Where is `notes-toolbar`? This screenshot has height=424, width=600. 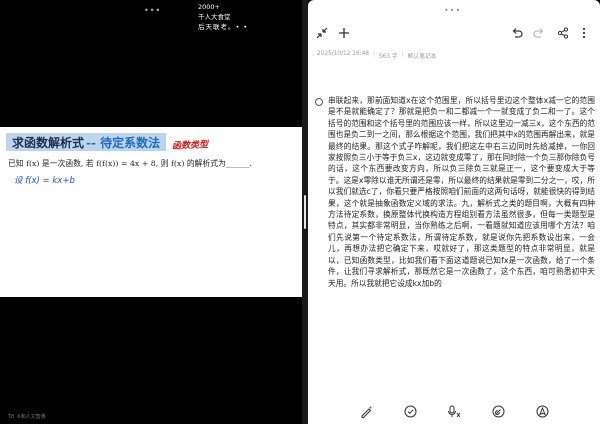 notes-toolbar is located at coordinates (454, 34).